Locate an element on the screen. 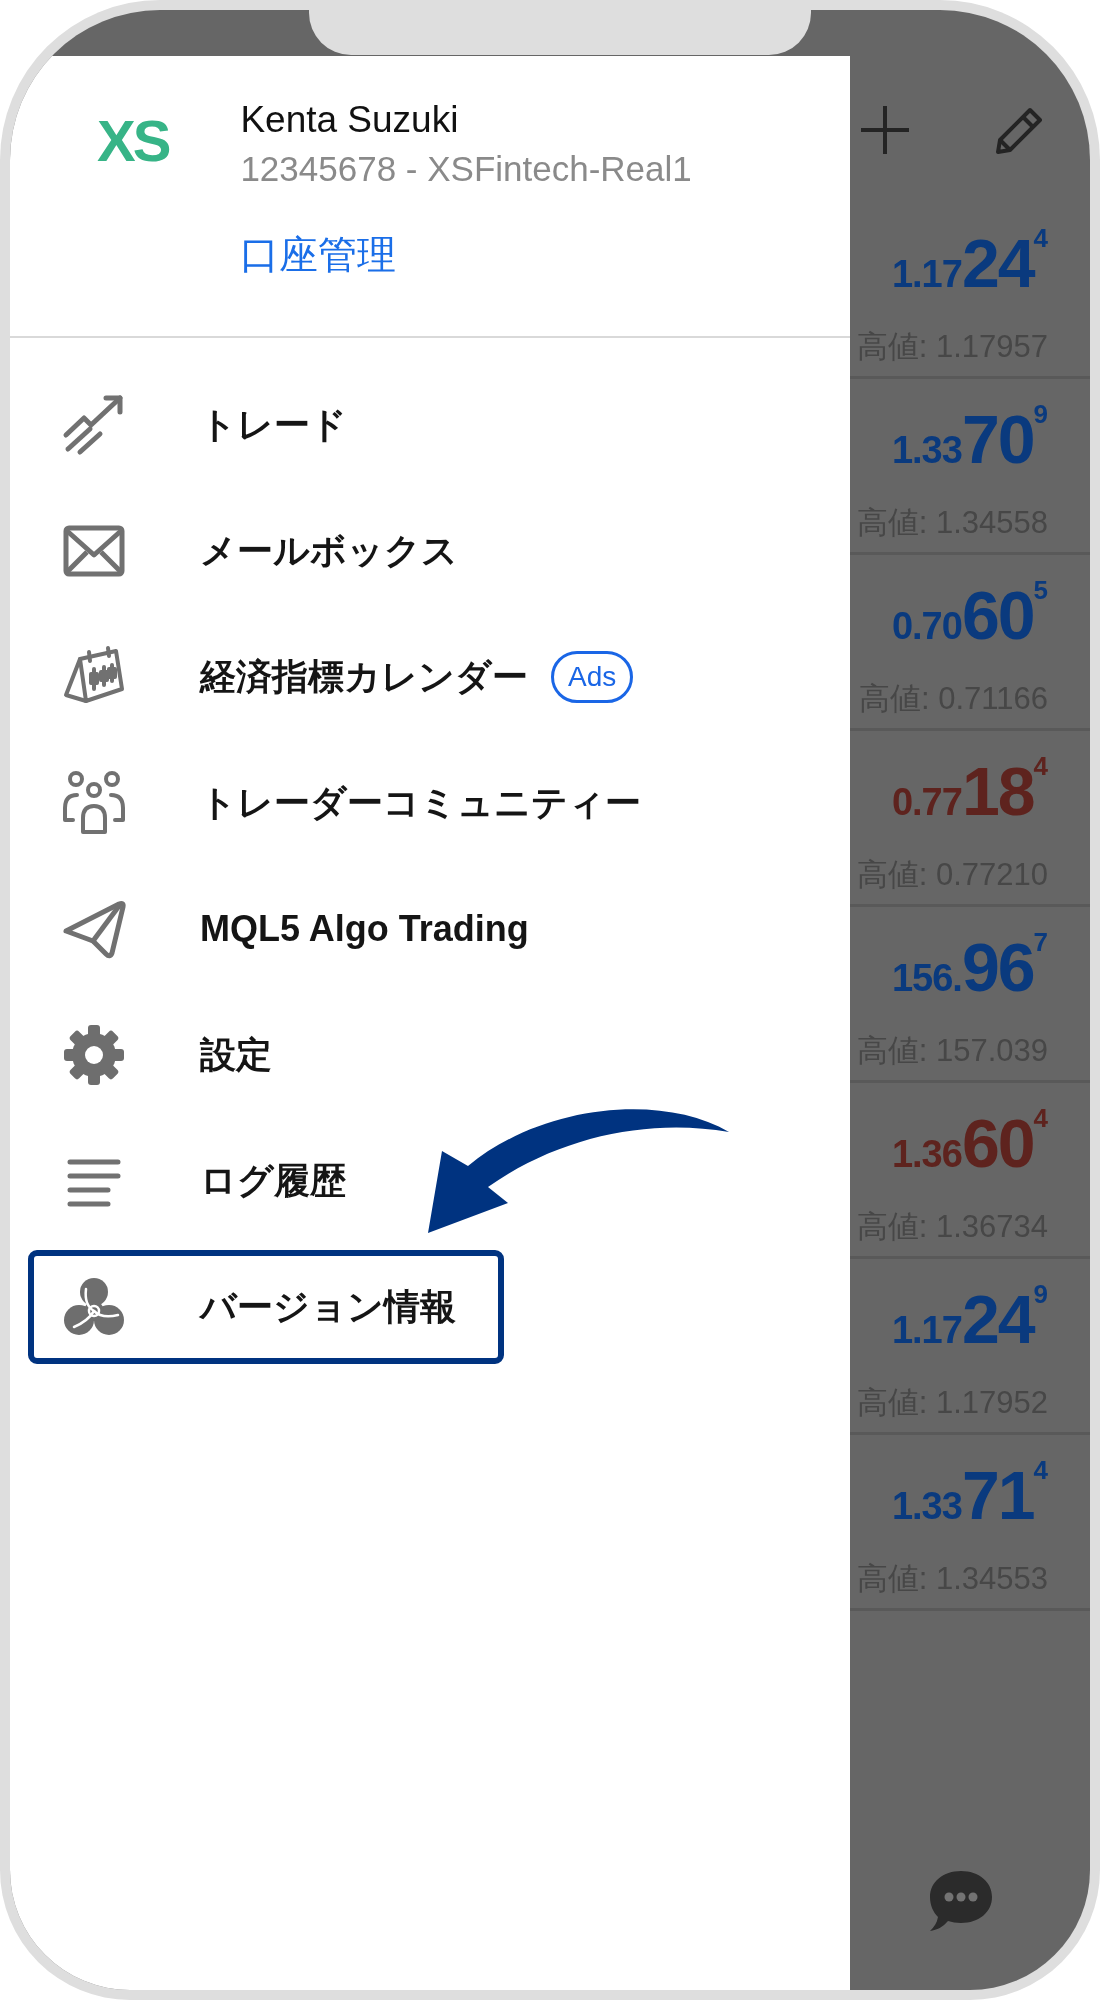 This screenshot has height=2000, width=1100. account-name: Kenta Suzuki is located at coordinates (349, 120).